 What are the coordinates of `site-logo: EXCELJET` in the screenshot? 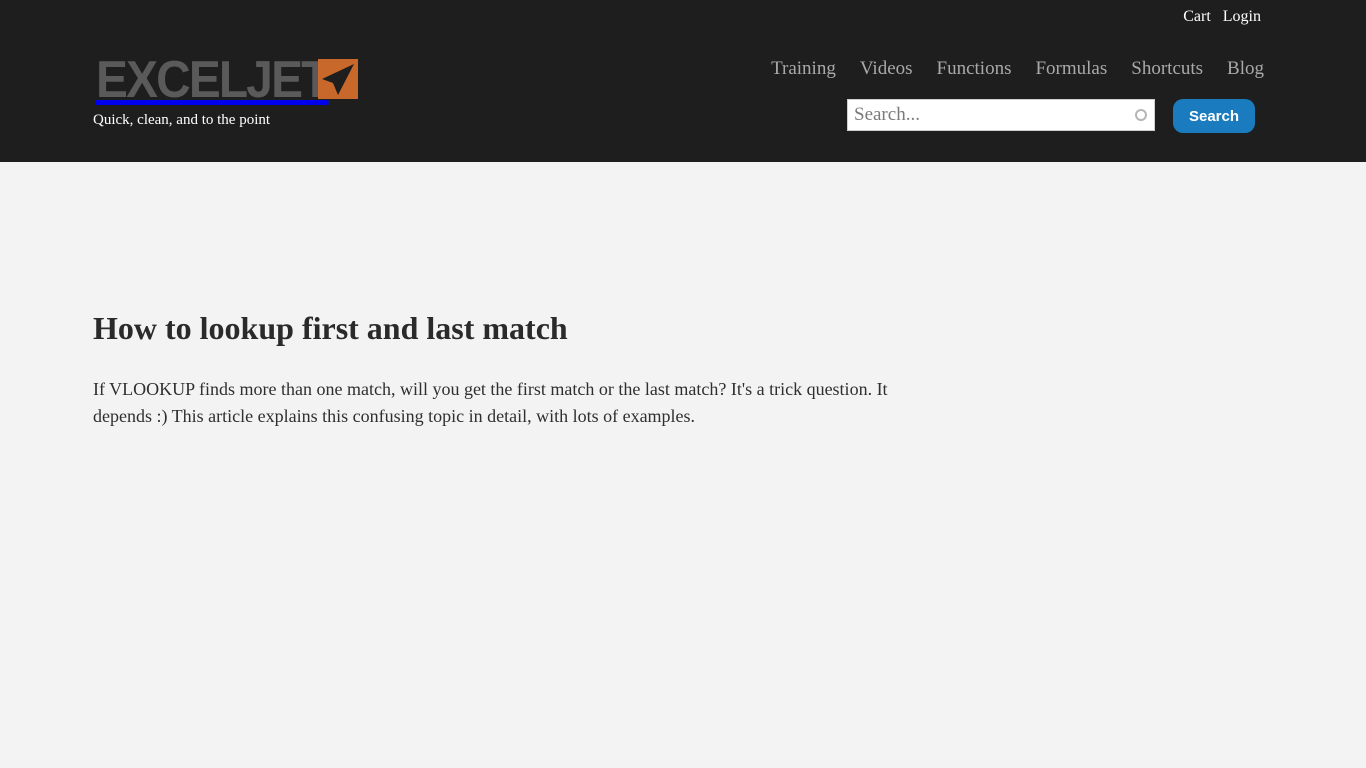 It's located at (227, 81).